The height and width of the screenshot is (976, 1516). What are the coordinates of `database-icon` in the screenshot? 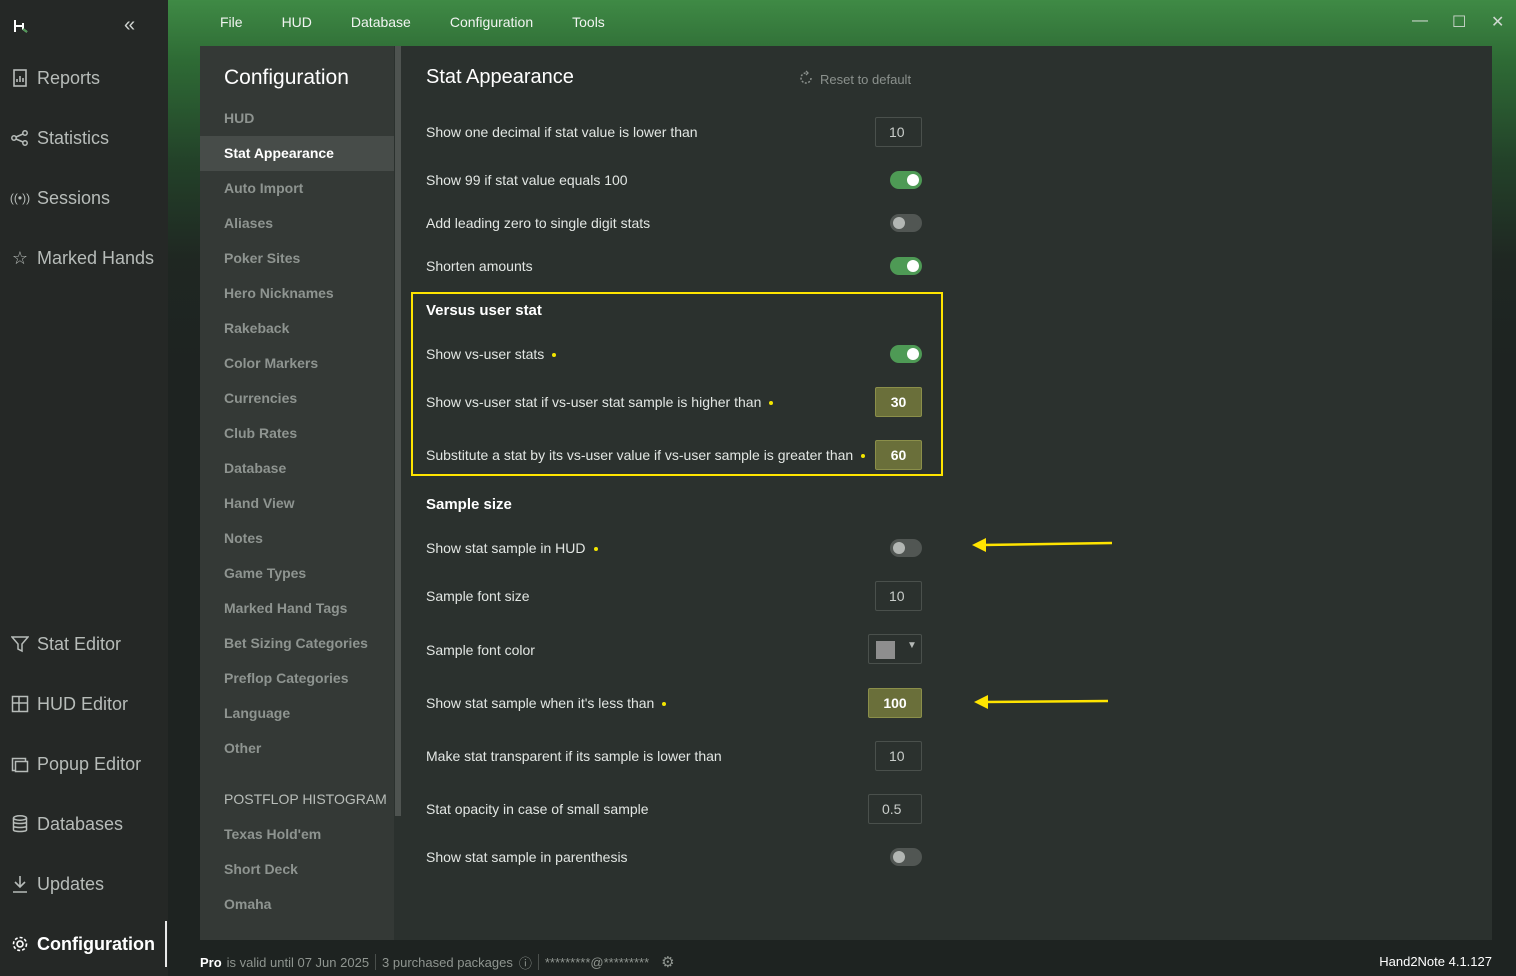 It's located at (20, 824).